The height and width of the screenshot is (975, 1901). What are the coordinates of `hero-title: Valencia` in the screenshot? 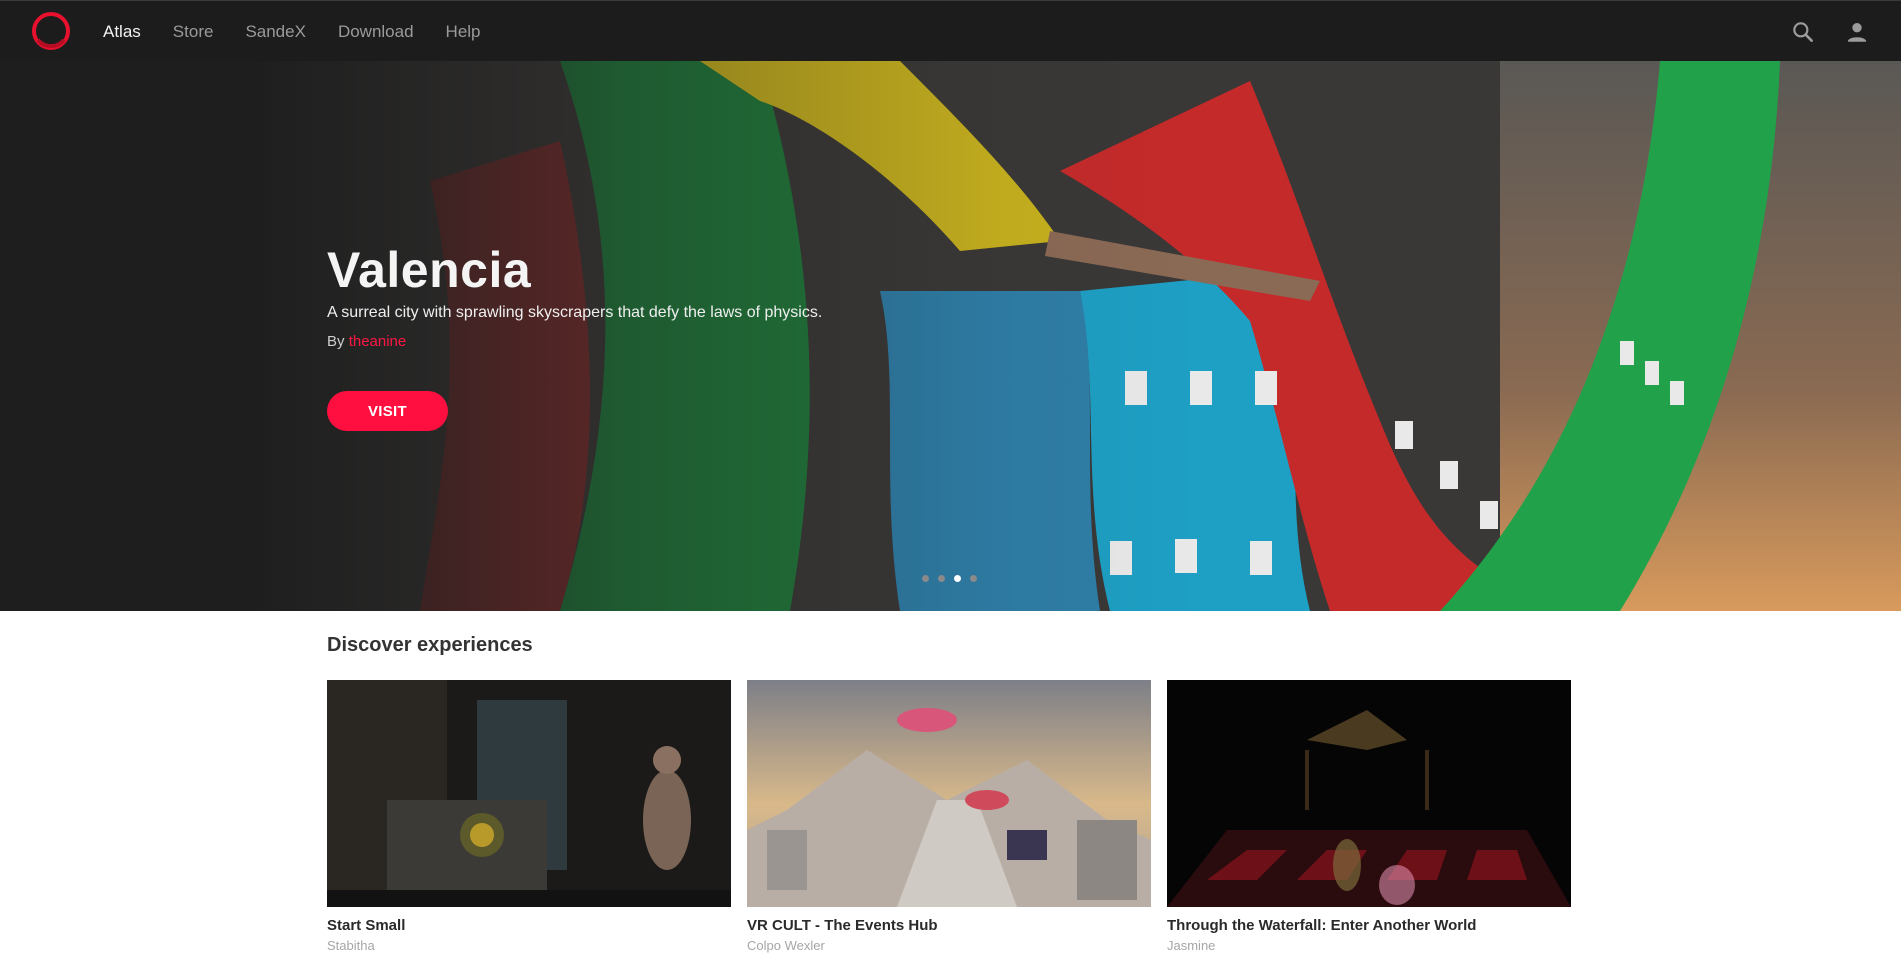 It's located at (429, 270).